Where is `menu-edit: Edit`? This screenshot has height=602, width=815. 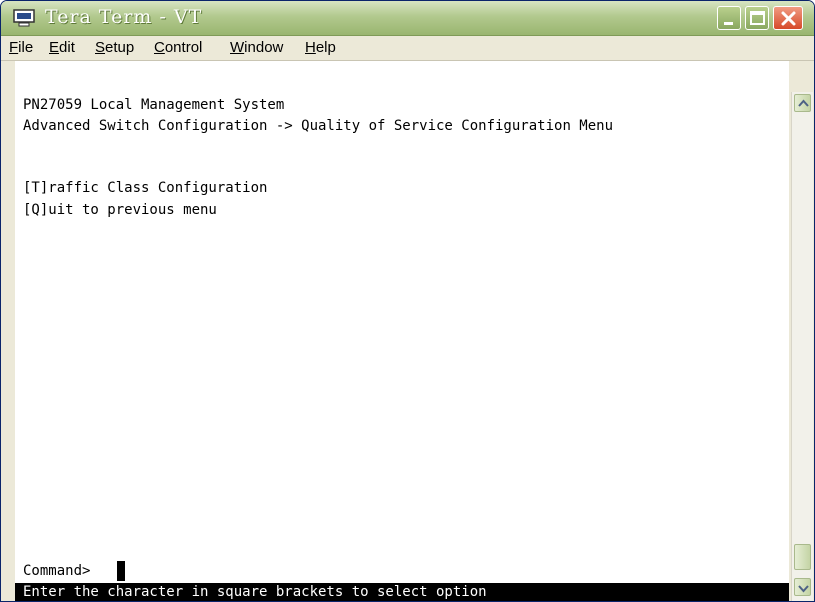
menu-edit: Edit is located at coordinates (62, 47).